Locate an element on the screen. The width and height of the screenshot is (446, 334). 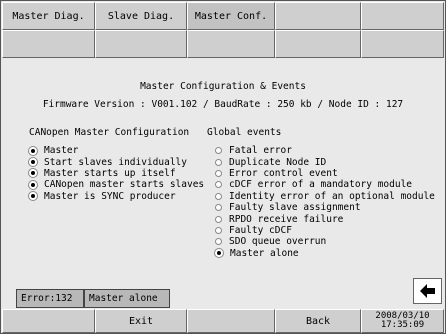
master-config-radio-label: Master is SYNC producer is located at coordinates (110, 196).